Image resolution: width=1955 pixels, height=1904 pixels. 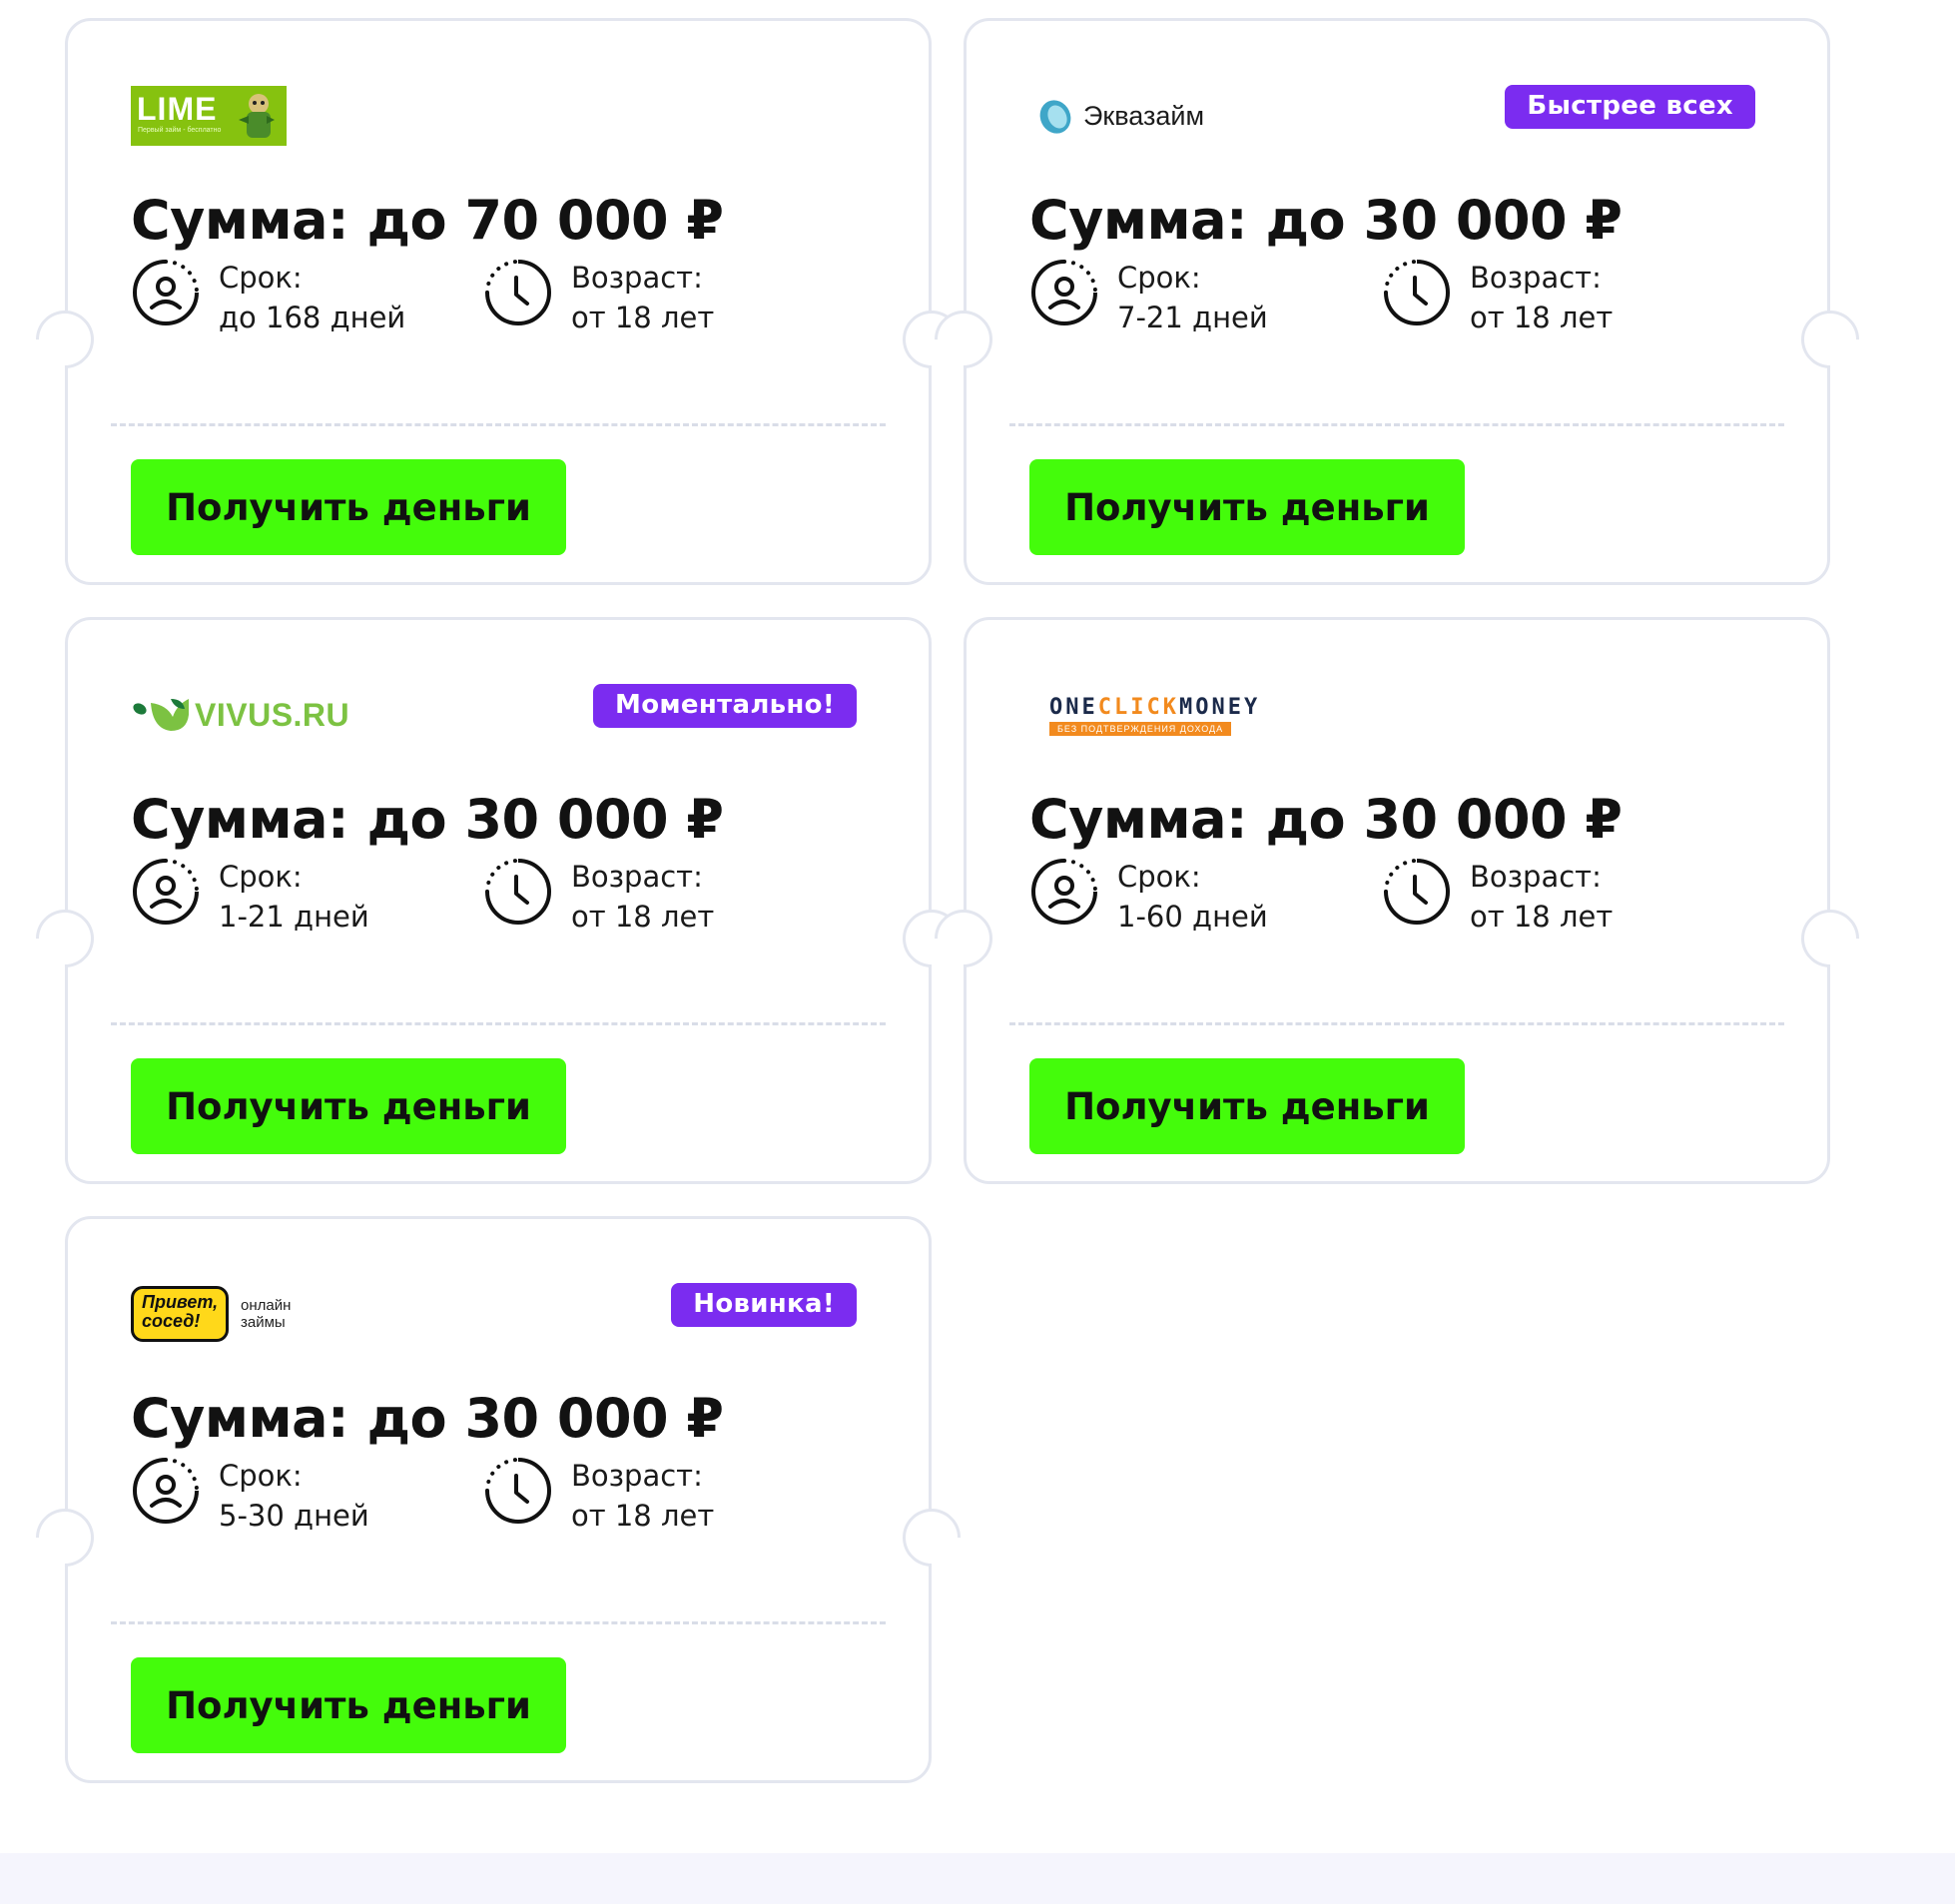 What do you see at coordinates (257, 116) in the screenshot?
I see `lime-mascot-icon` at bounding box center [257, 116].